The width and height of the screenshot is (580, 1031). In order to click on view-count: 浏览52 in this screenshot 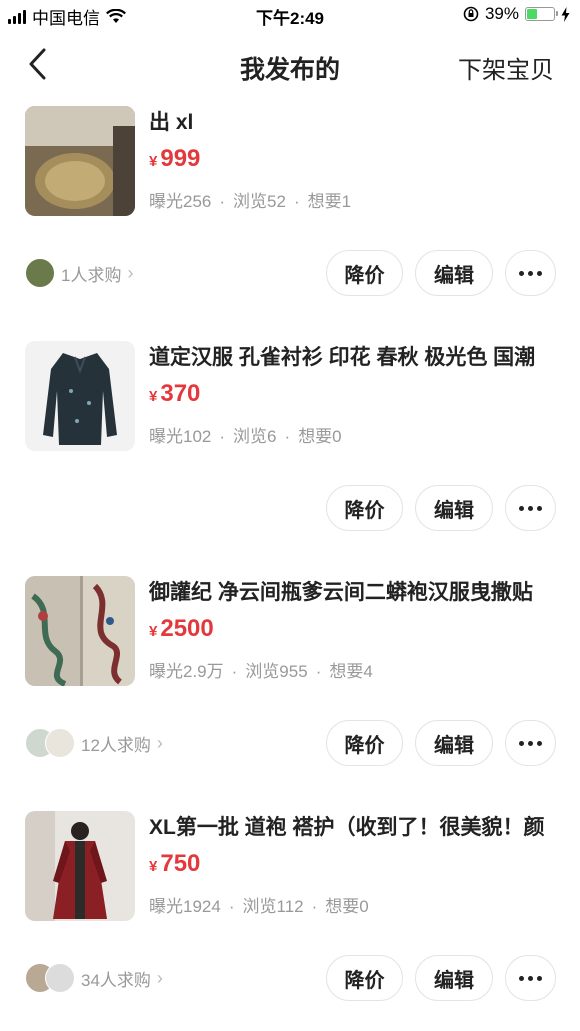, I will do `click(259, 201)`.